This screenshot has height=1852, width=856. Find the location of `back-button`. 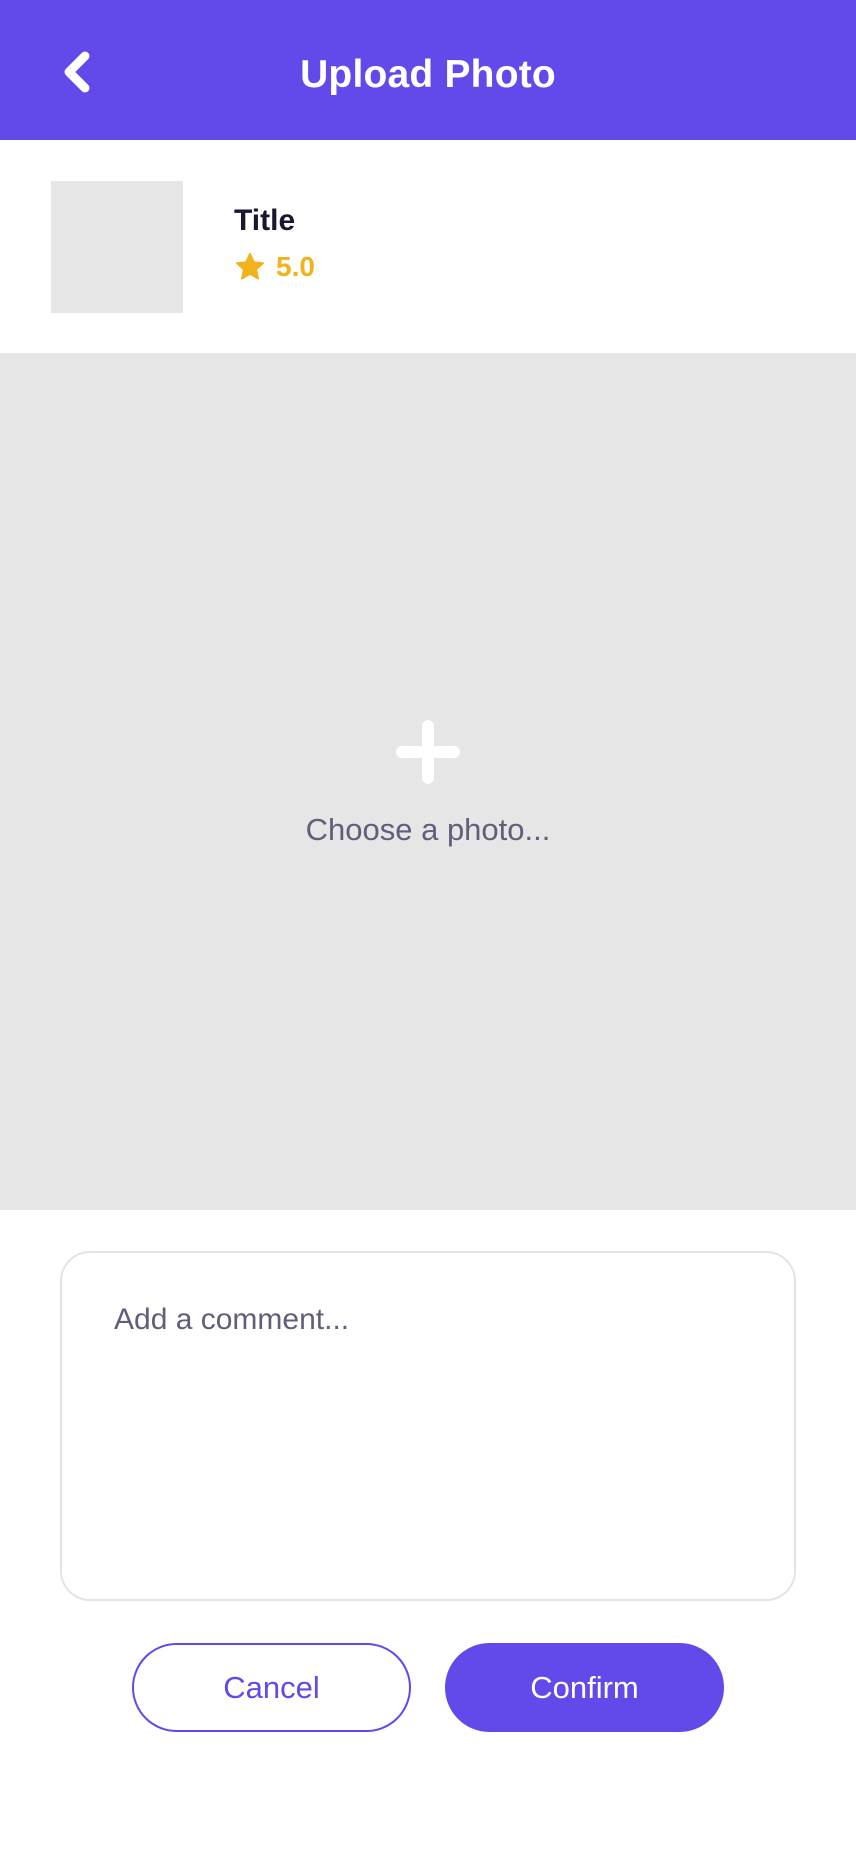

back-button is located at coordinates (76, 72).